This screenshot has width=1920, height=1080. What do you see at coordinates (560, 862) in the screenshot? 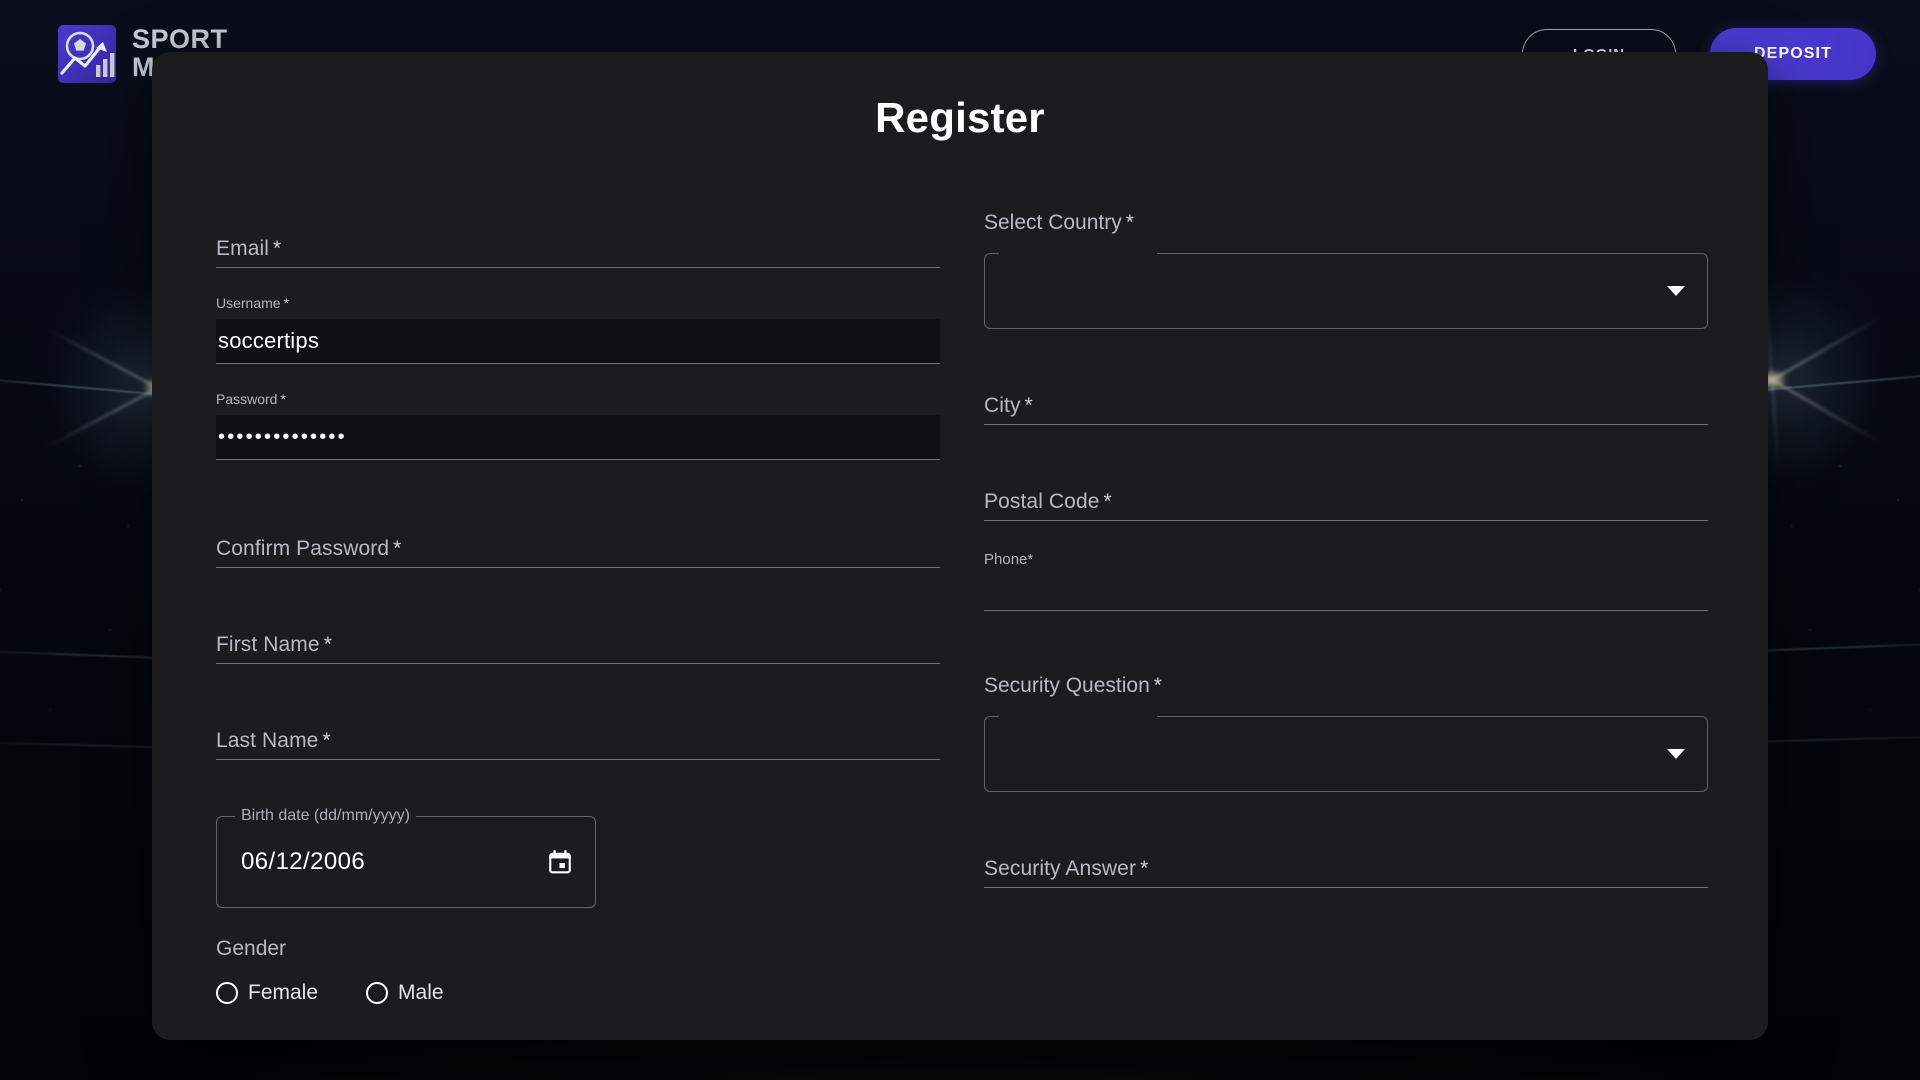
I see `calendar-icon` at bounding box center [560, 862].